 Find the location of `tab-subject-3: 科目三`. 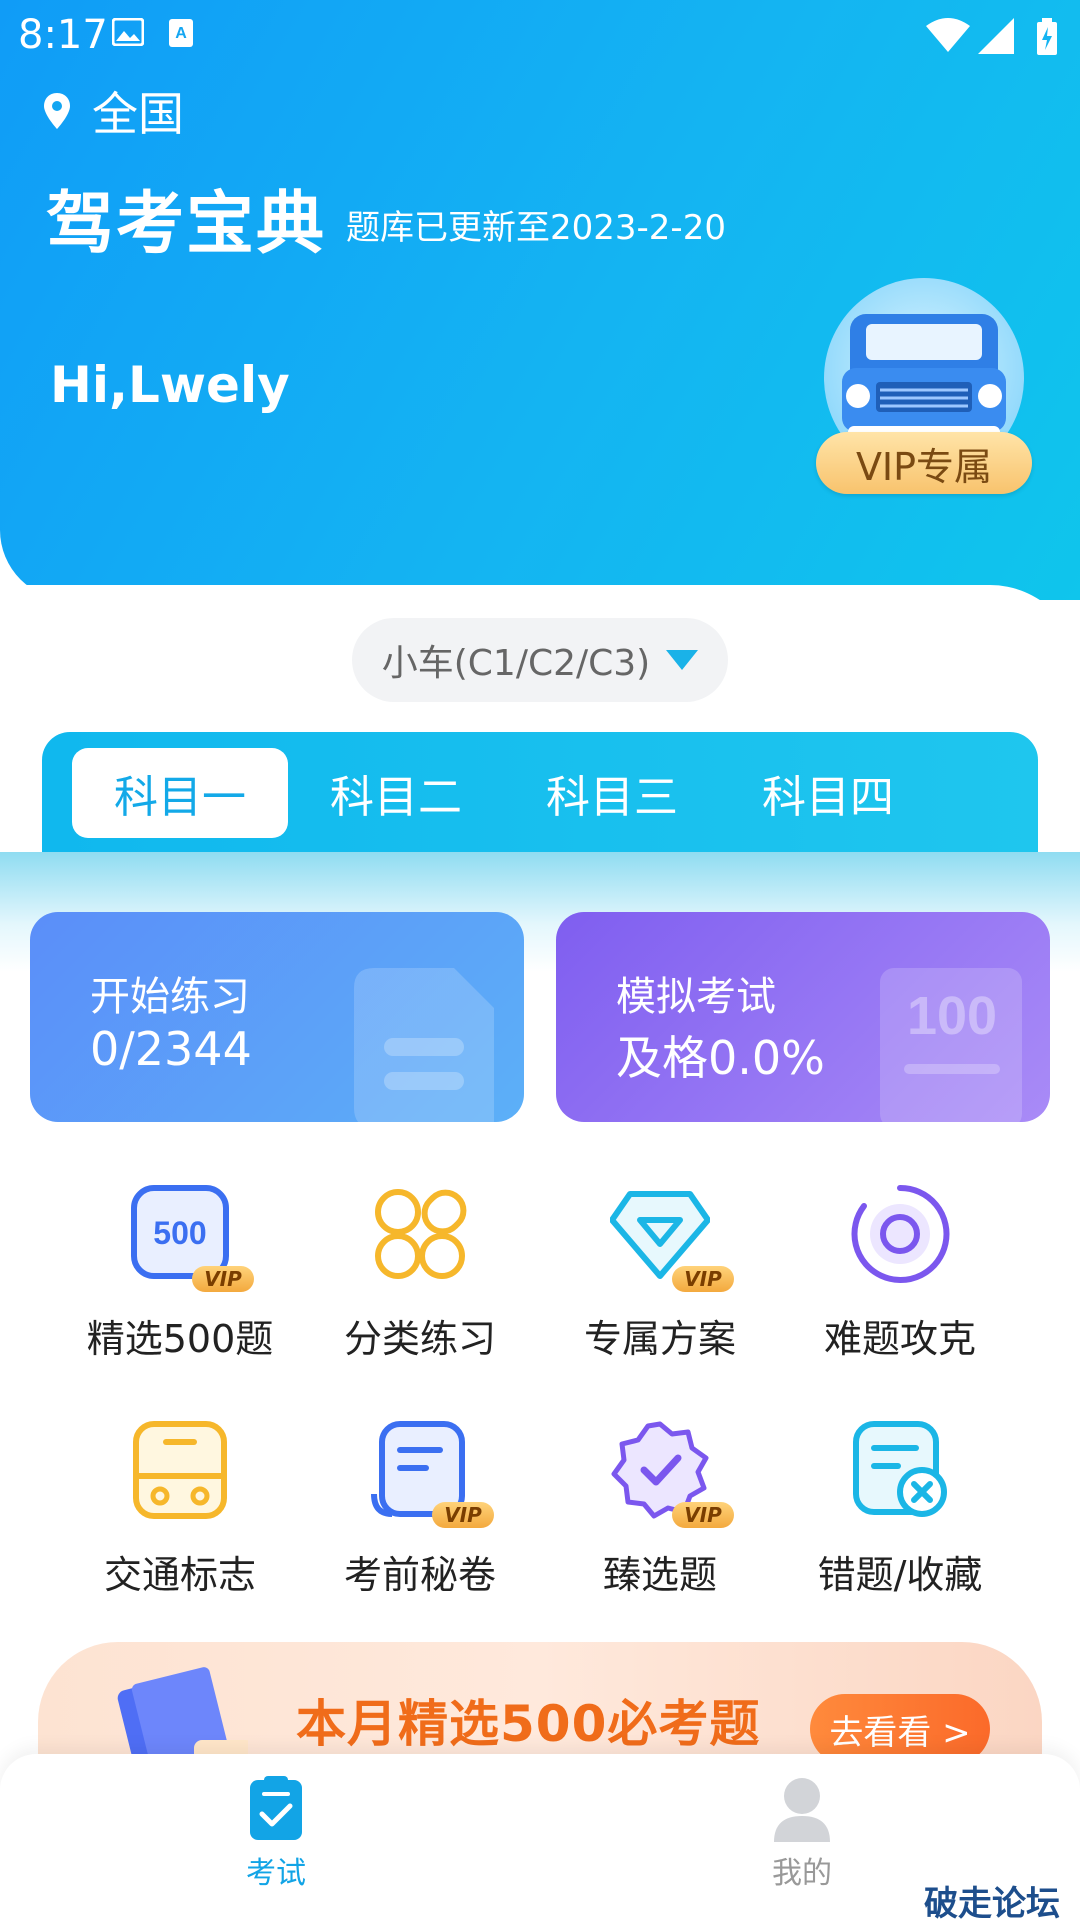

tab-subject-3: 科目三 is located at coordinates (612, 793).